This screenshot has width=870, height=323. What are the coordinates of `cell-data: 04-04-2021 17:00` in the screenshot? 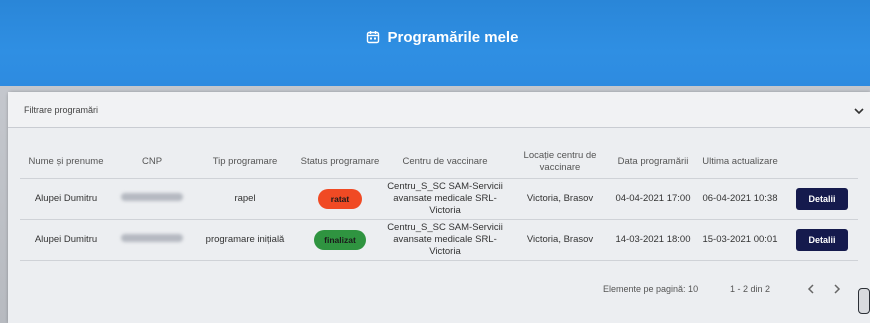 It's located at (653, 199).